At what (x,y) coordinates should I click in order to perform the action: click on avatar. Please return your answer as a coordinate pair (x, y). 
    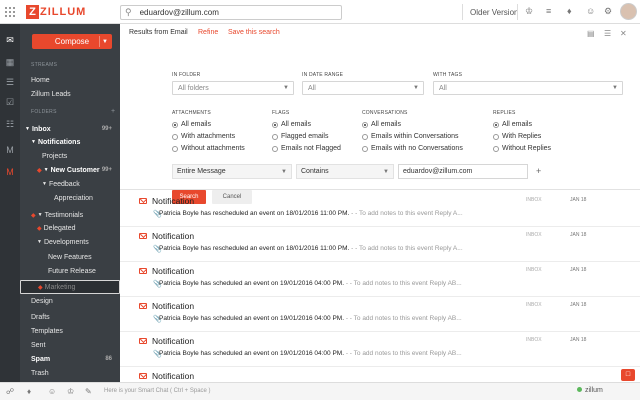
    Looking at the image, I should click on (628, 11).